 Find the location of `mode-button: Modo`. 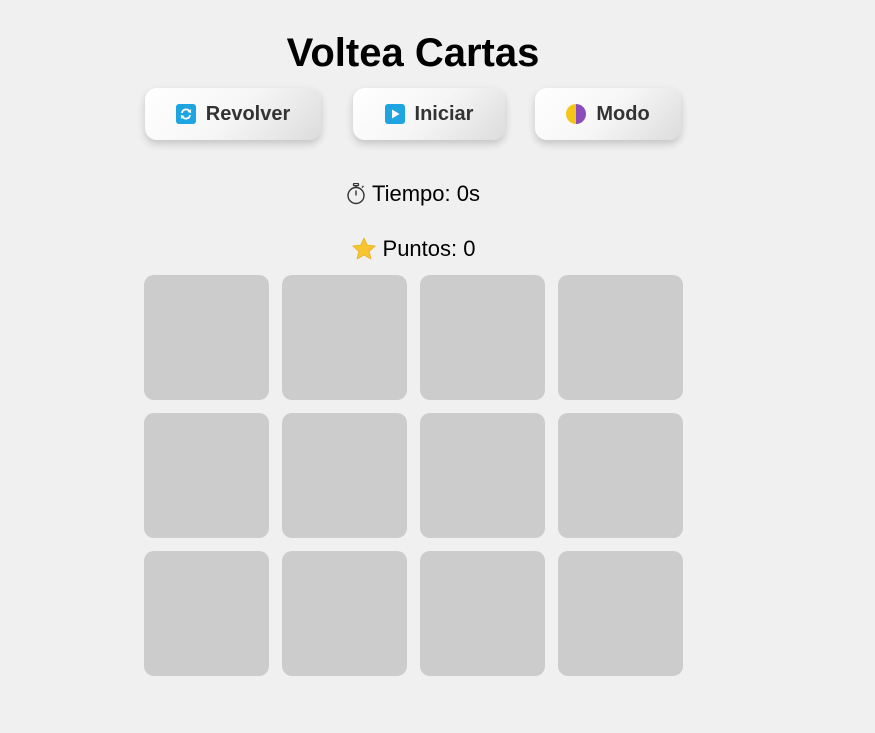

mode-button: Modo is located at coordinates (608, 114).